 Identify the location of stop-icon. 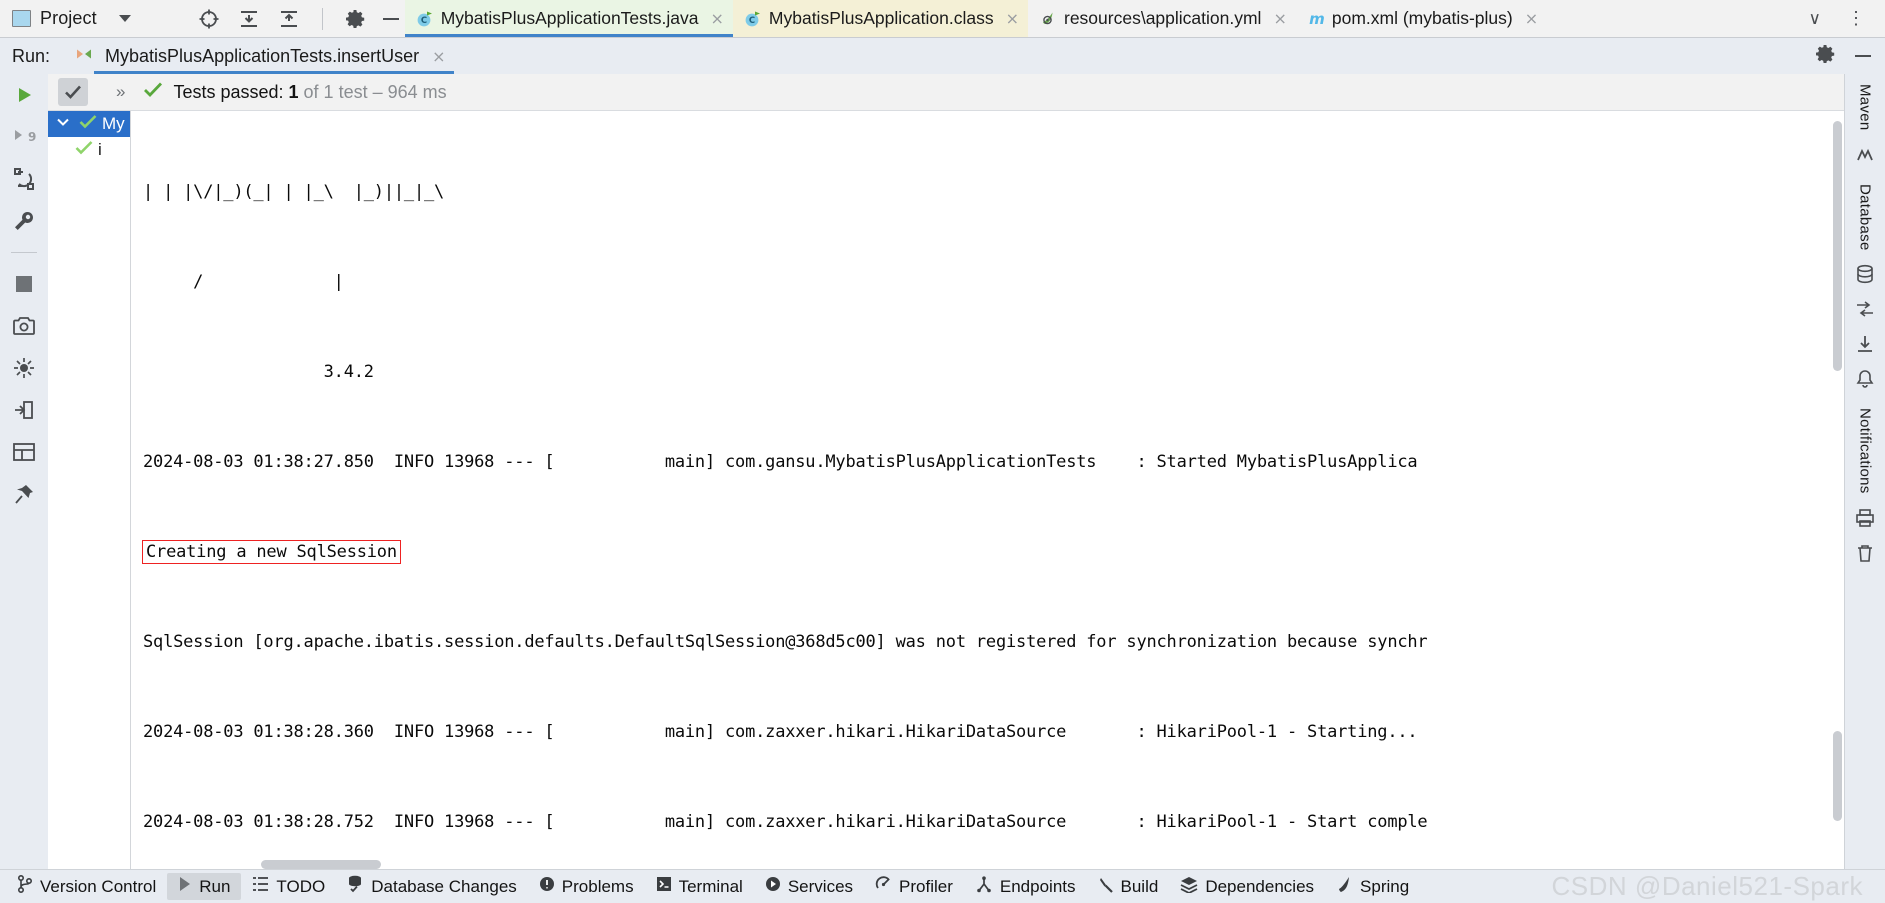
(24, 284).